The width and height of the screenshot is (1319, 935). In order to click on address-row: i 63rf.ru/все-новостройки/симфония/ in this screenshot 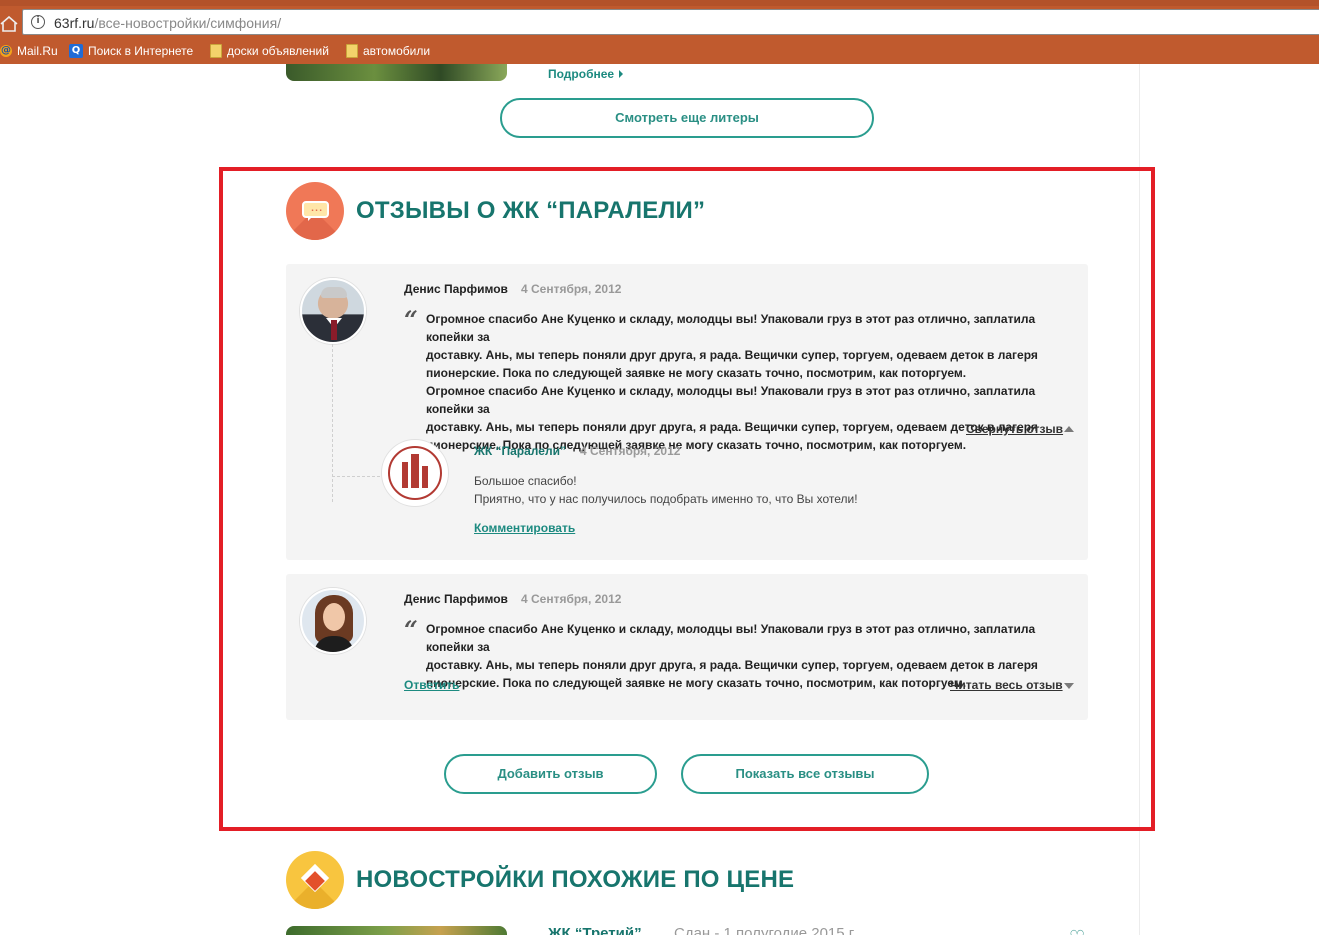, I will do `click(659, 22)`.